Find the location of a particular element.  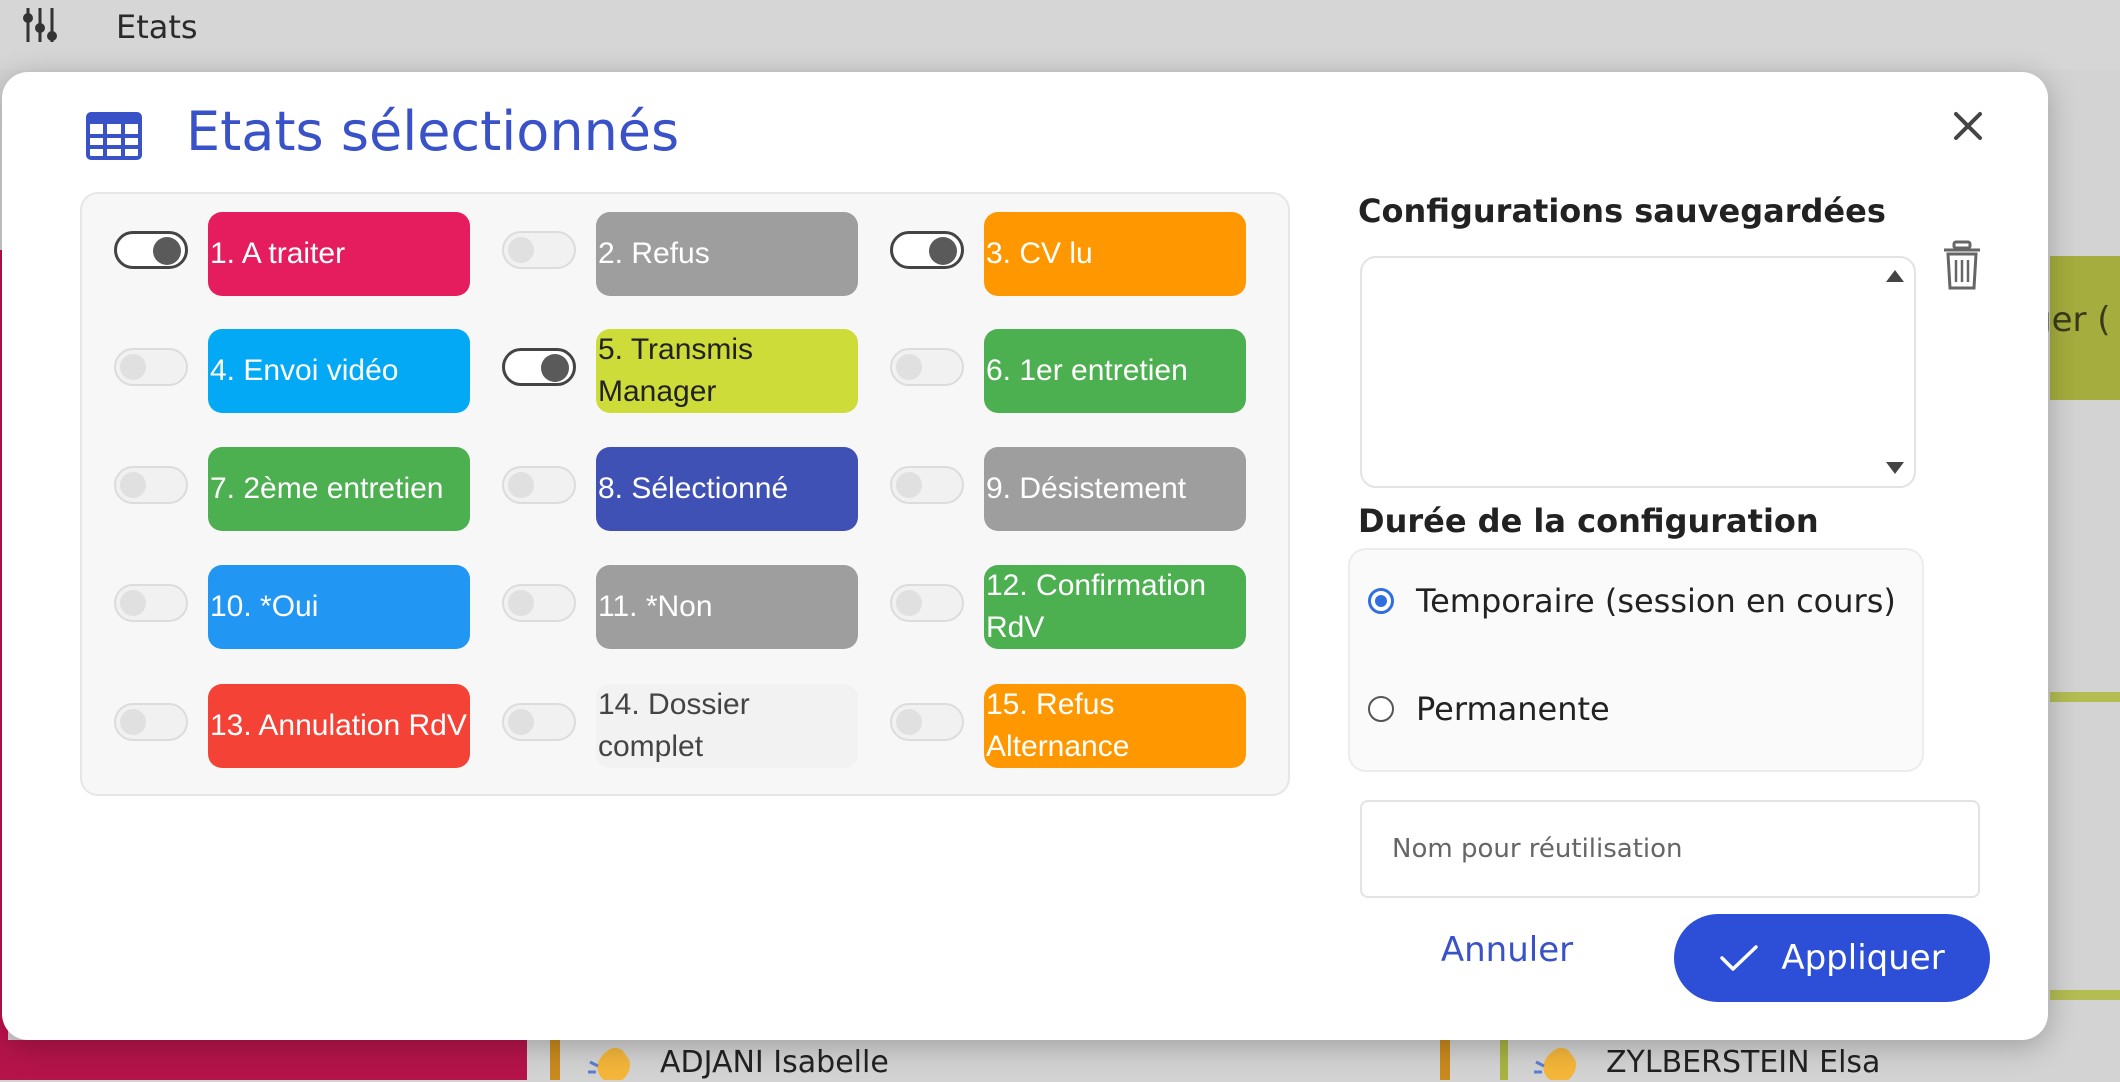

state-label: 6. 1er entretien is located at coordinates (1087, 370).